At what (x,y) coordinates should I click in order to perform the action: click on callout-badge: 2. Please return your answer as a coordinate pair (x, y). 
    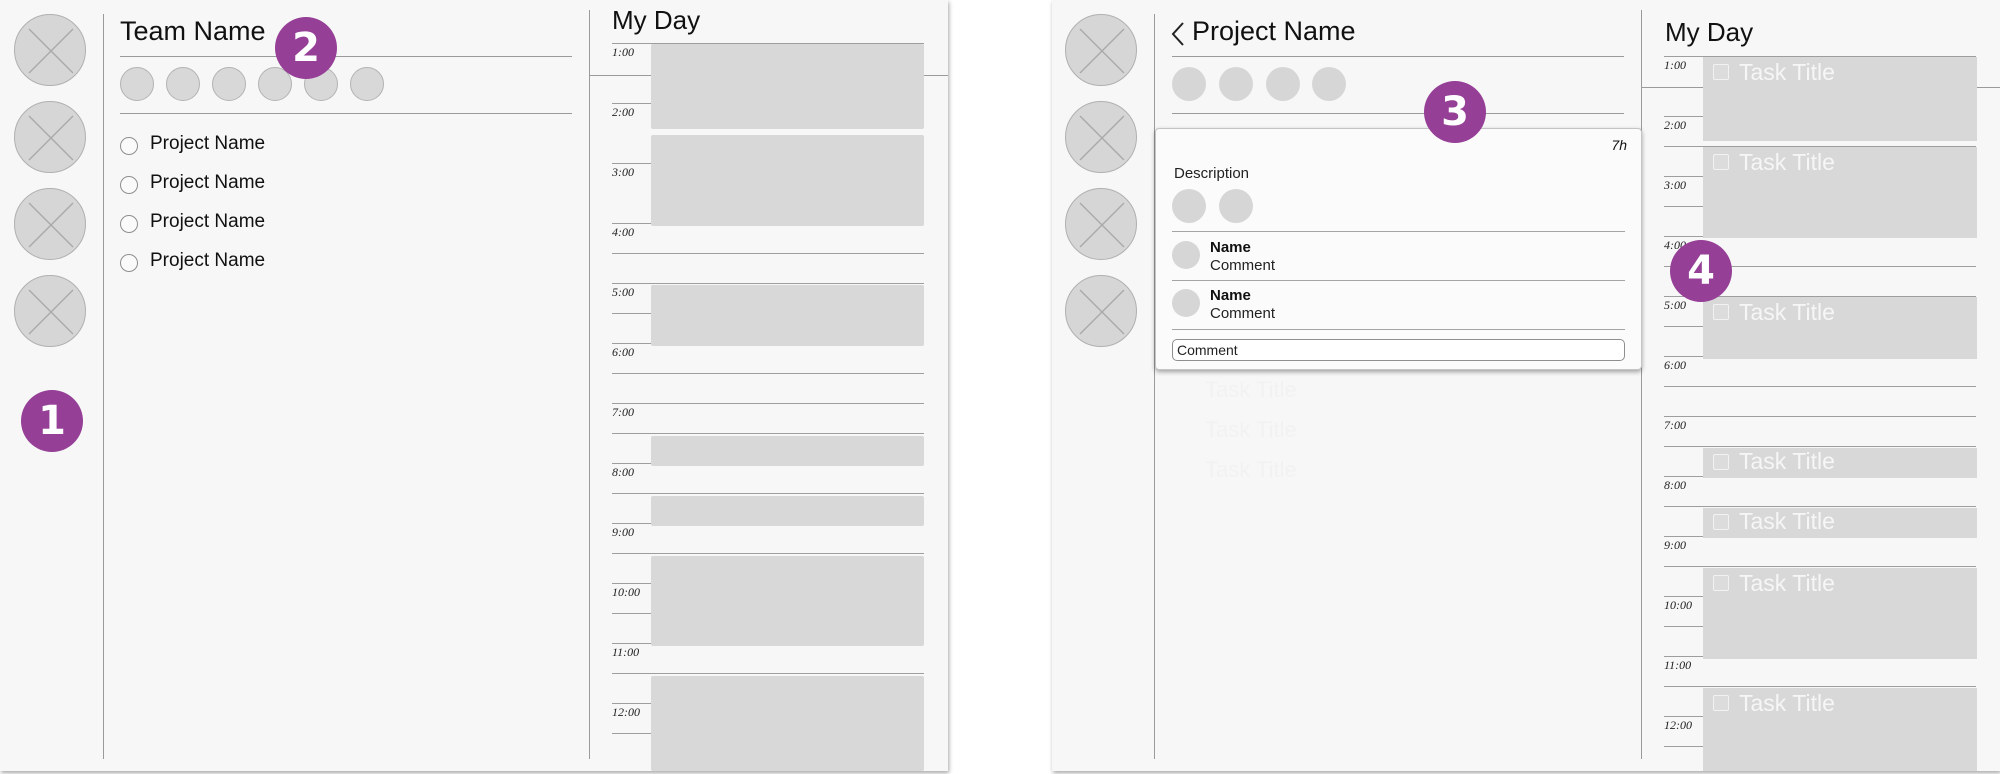
    Looking at the image, I should click on (306, 48).